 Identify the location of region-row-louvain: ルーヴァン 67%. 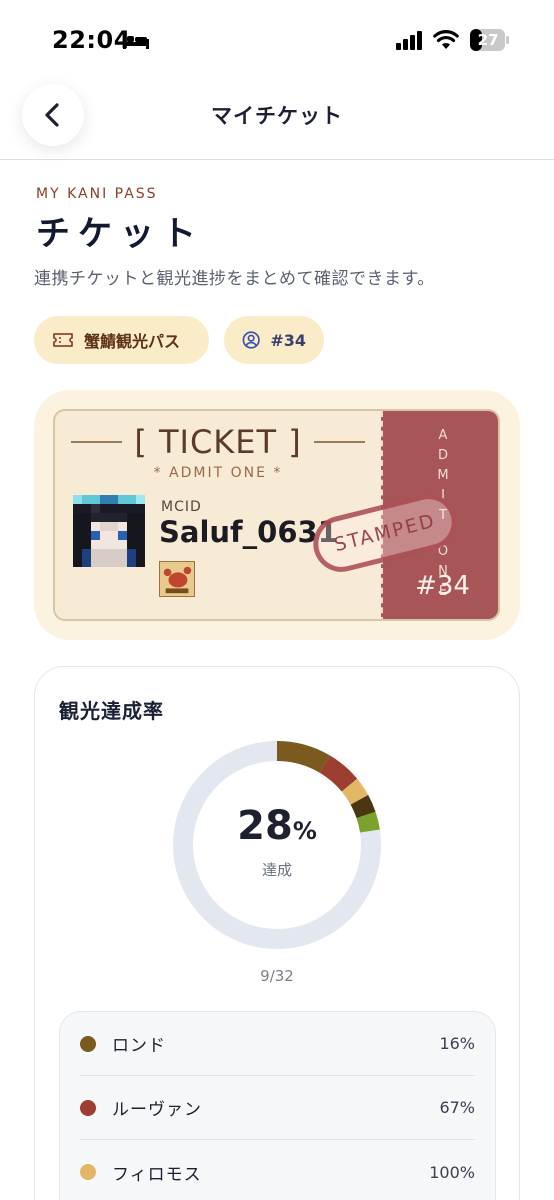
(277, 1108).